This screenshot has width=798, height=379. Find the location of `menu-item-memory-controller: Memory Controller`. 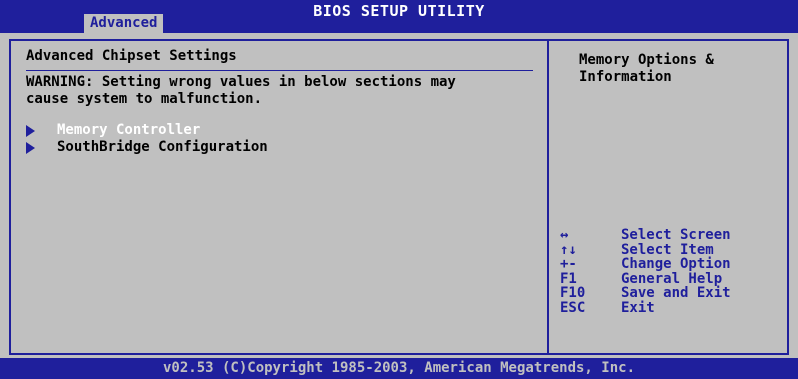

menu-item-memory-controller: Memory Controller is located at coordinates (113, 130).